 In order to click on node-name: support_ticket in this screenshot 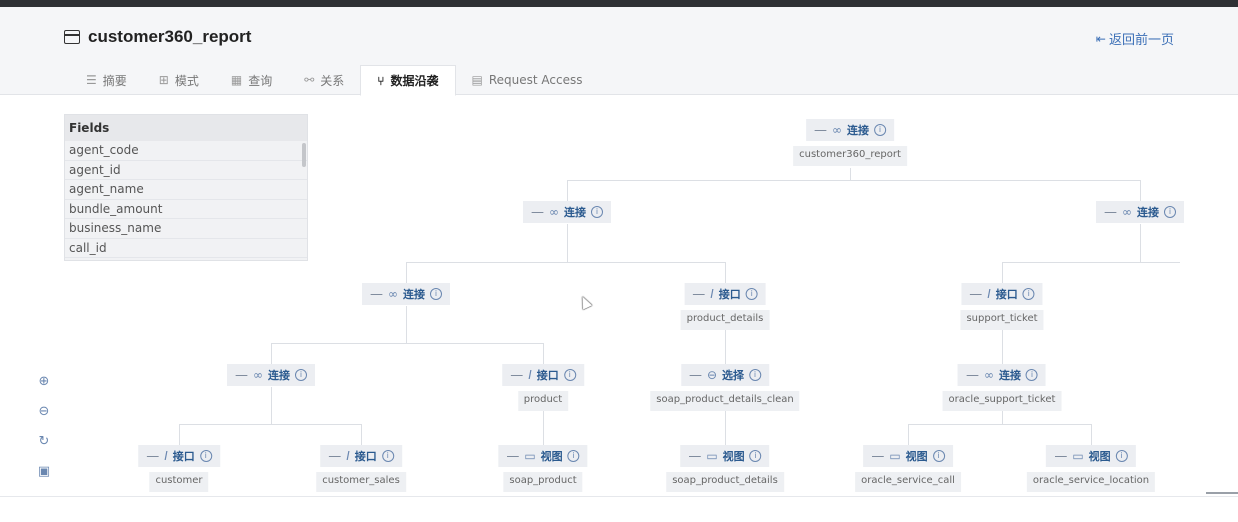, I will do `click(1002, 320)`.